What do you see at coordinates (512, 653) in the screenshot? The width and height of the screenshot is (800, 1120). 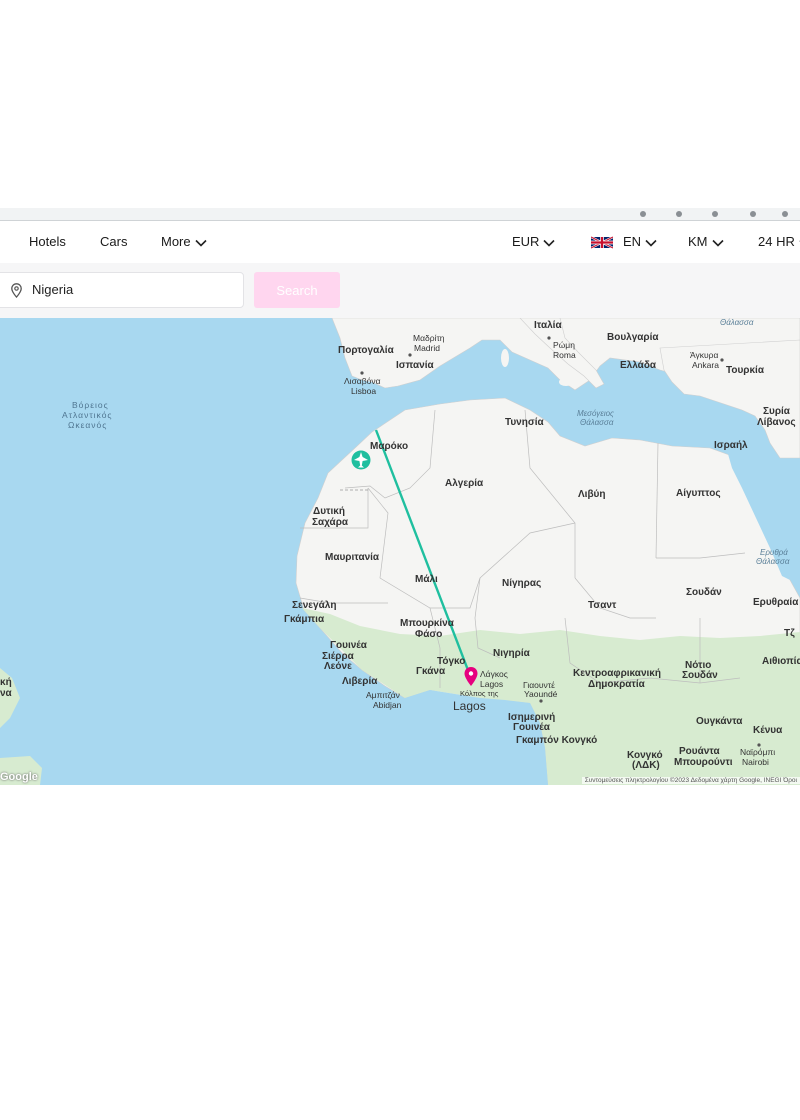 I see `label-nigeria: Νιγηρία` at bounding box center [512, 653].